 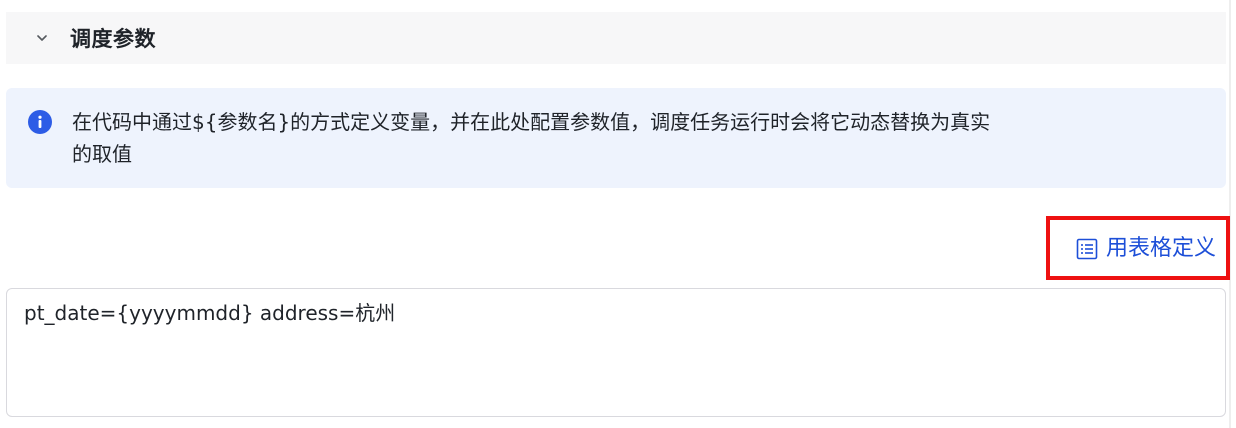 I want to click on chevron-down-icon, so click(x=42, y=38).